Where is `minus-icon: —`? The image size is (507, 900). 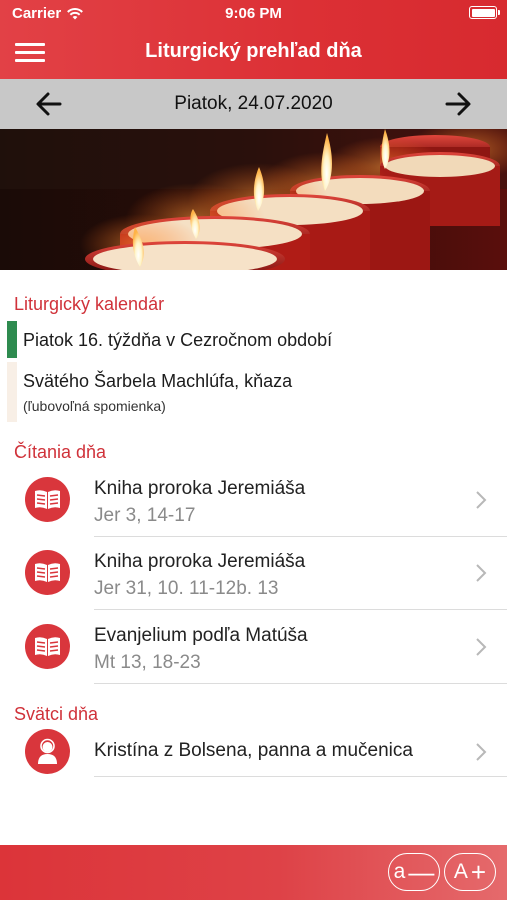
minus-icon: — is located at coordinates (421, 872).